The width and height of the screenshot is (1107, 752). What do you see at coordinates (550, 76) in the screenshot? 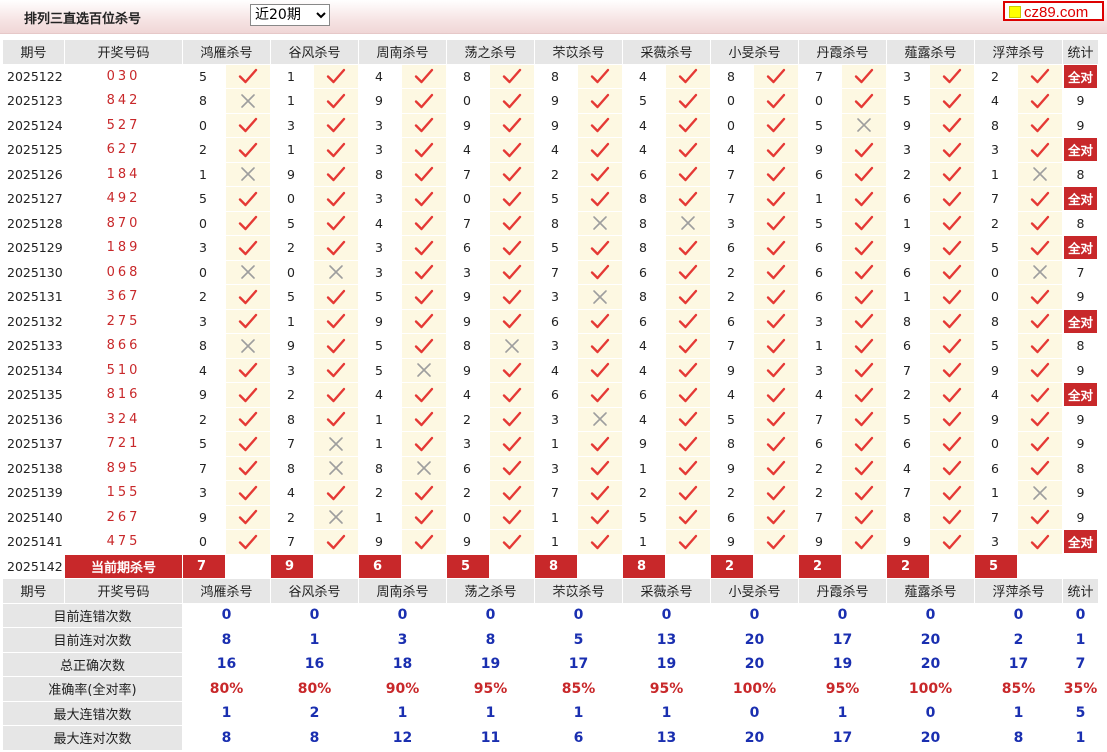
I see `table-row: 2025122 030 5 1 4 8 8 4 8 7 3 2 全对` at bounding box center [550, 76].